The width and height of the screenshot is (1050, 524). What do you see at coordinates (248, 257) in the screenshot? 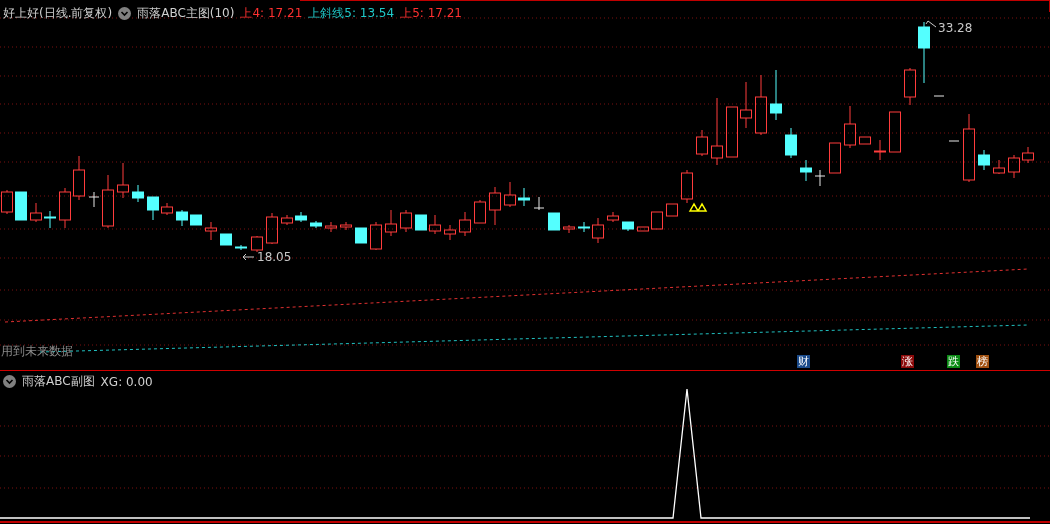
I see `low-pointer-icon` at bounding box center [248, 257].